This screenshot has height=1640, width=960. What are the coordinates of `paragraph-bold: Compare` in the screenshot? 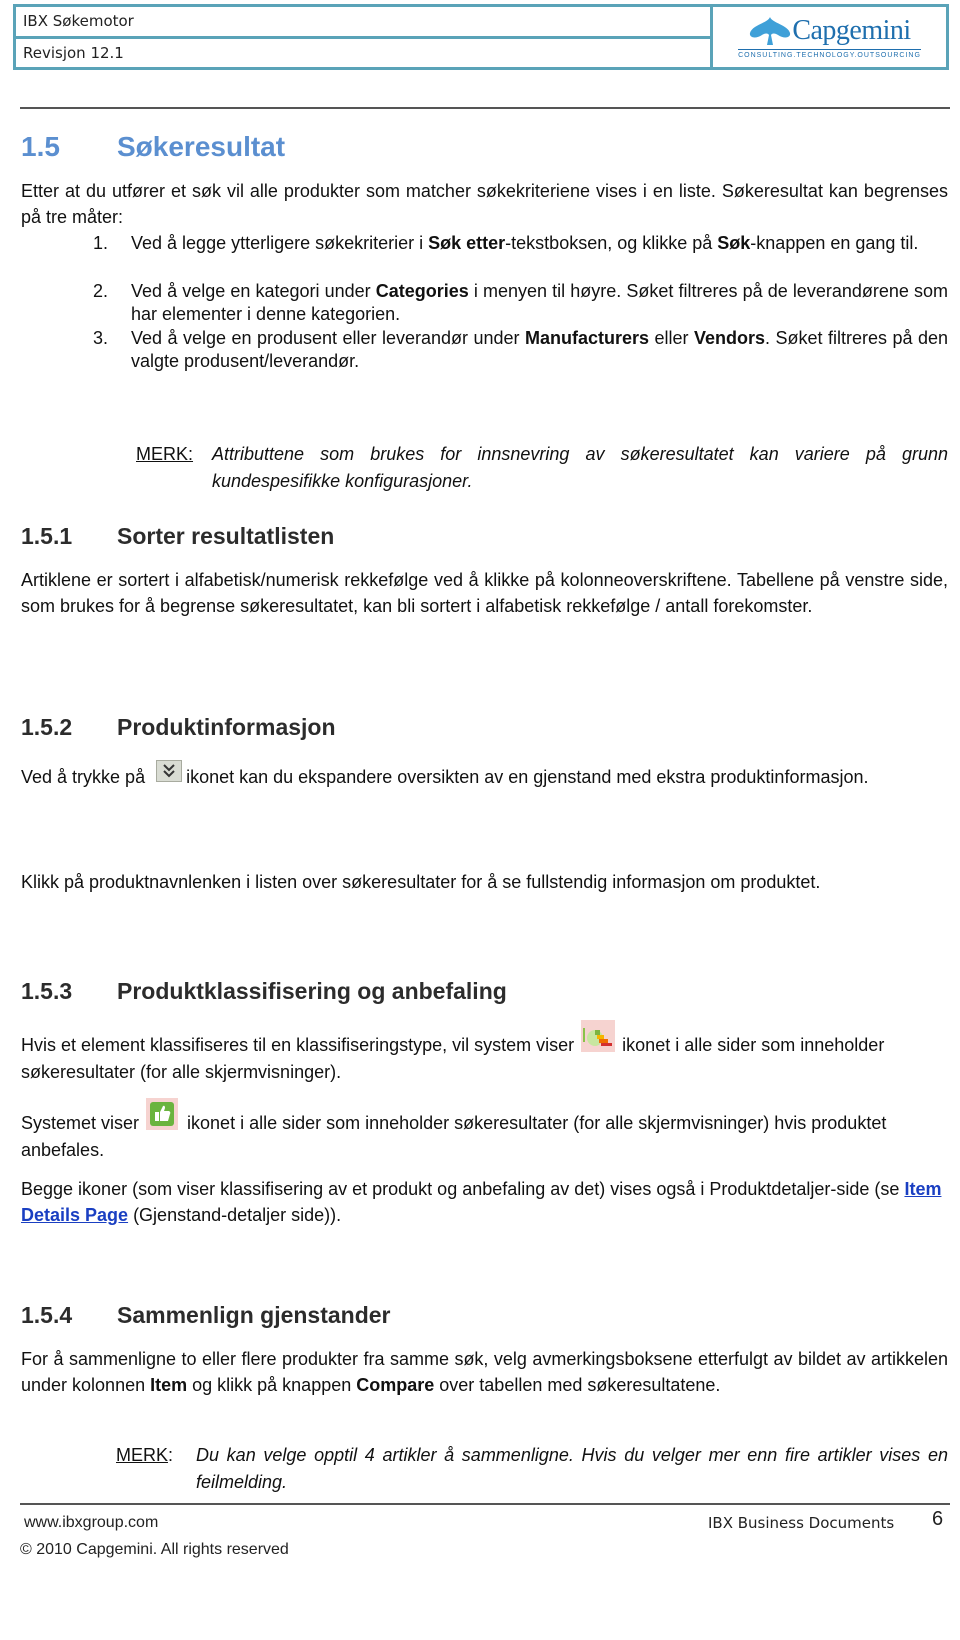 It's located at (395, 1385).